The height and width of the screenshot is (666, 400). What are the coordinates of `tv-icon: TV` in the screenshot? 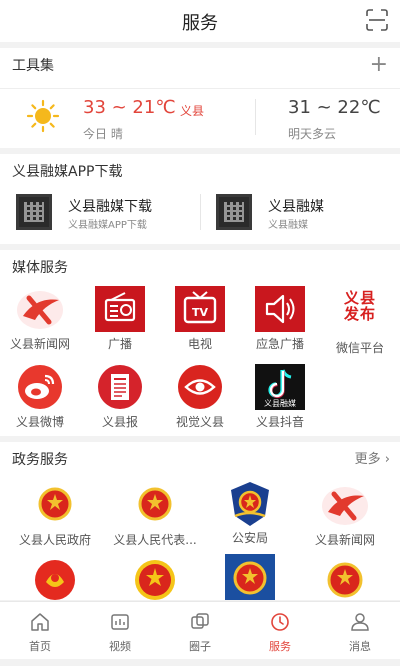 It's located at (200, 309).